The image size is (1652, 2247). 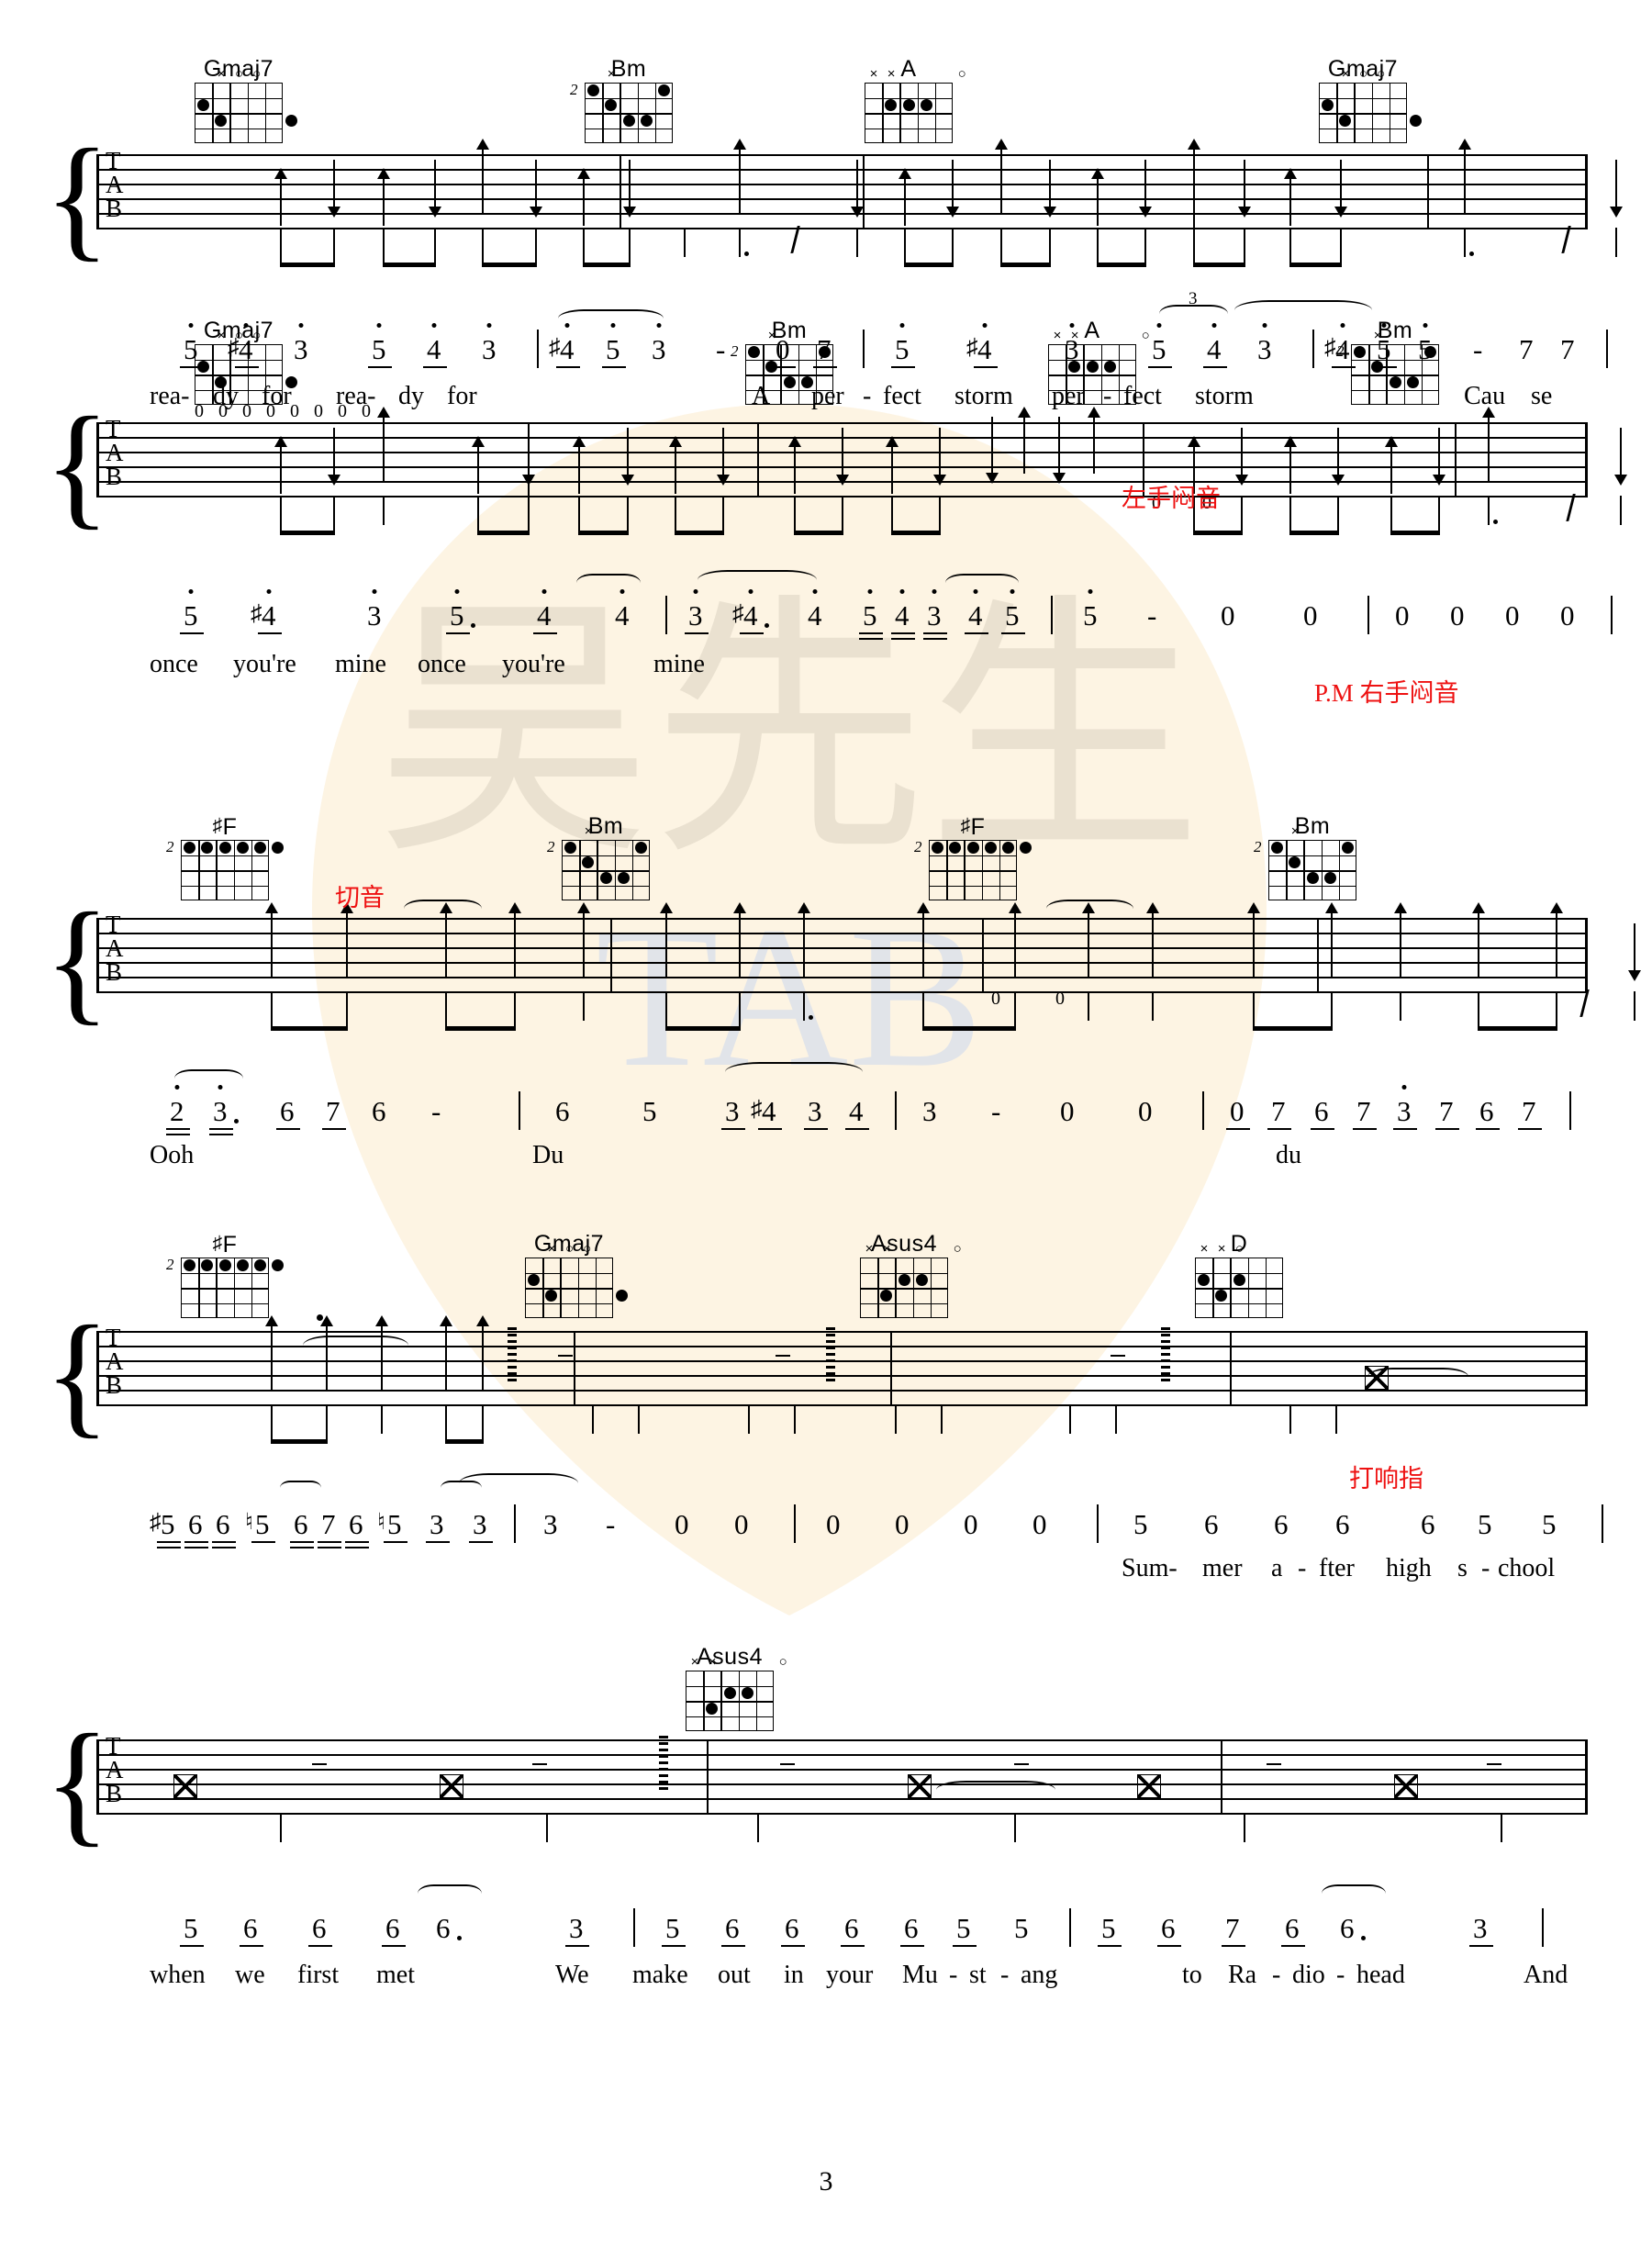 I want to click on chord-diagram: Bm × 2, so click(x=1393, y=363).